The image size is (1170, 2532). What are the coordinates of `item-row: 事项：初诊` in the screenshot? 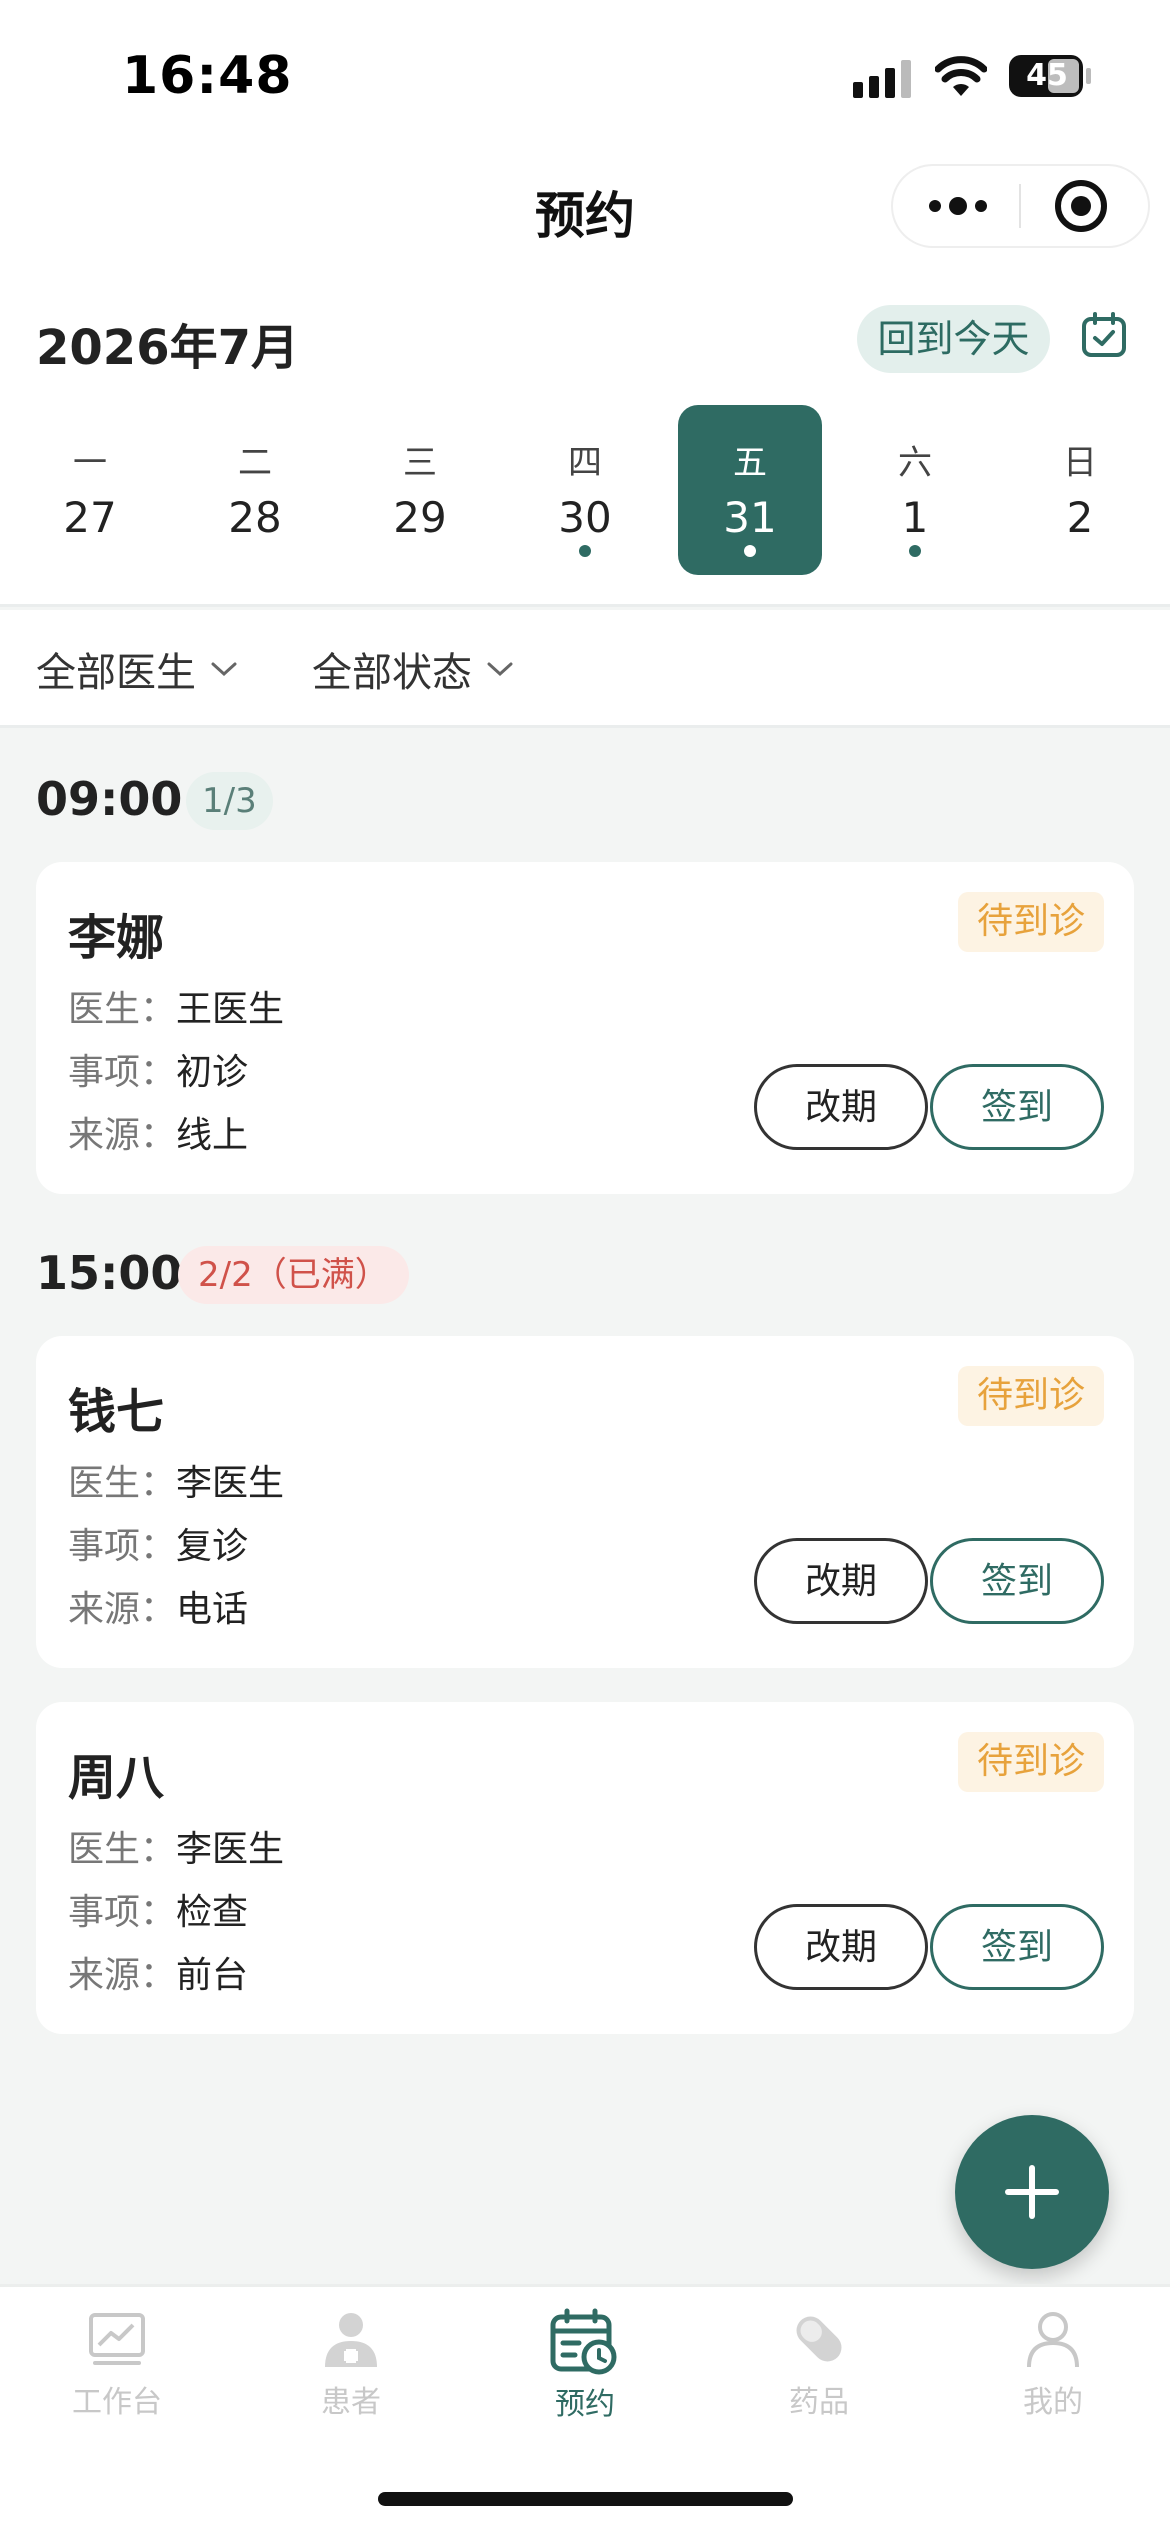 It's located at (158, 1069).